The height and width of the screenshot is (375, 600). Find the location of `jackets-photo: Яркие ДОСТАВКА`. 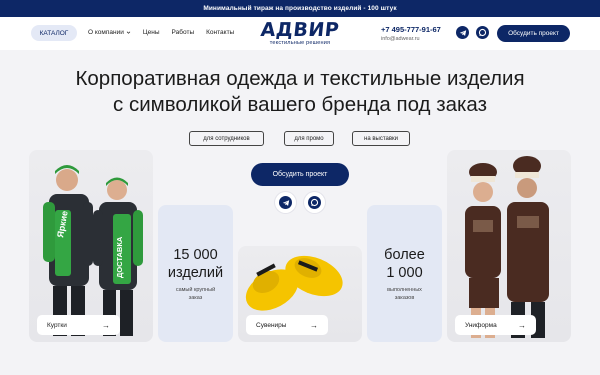

jackets-photo: Яркие ДОСТАВКА is located at coordinates (93, 250).